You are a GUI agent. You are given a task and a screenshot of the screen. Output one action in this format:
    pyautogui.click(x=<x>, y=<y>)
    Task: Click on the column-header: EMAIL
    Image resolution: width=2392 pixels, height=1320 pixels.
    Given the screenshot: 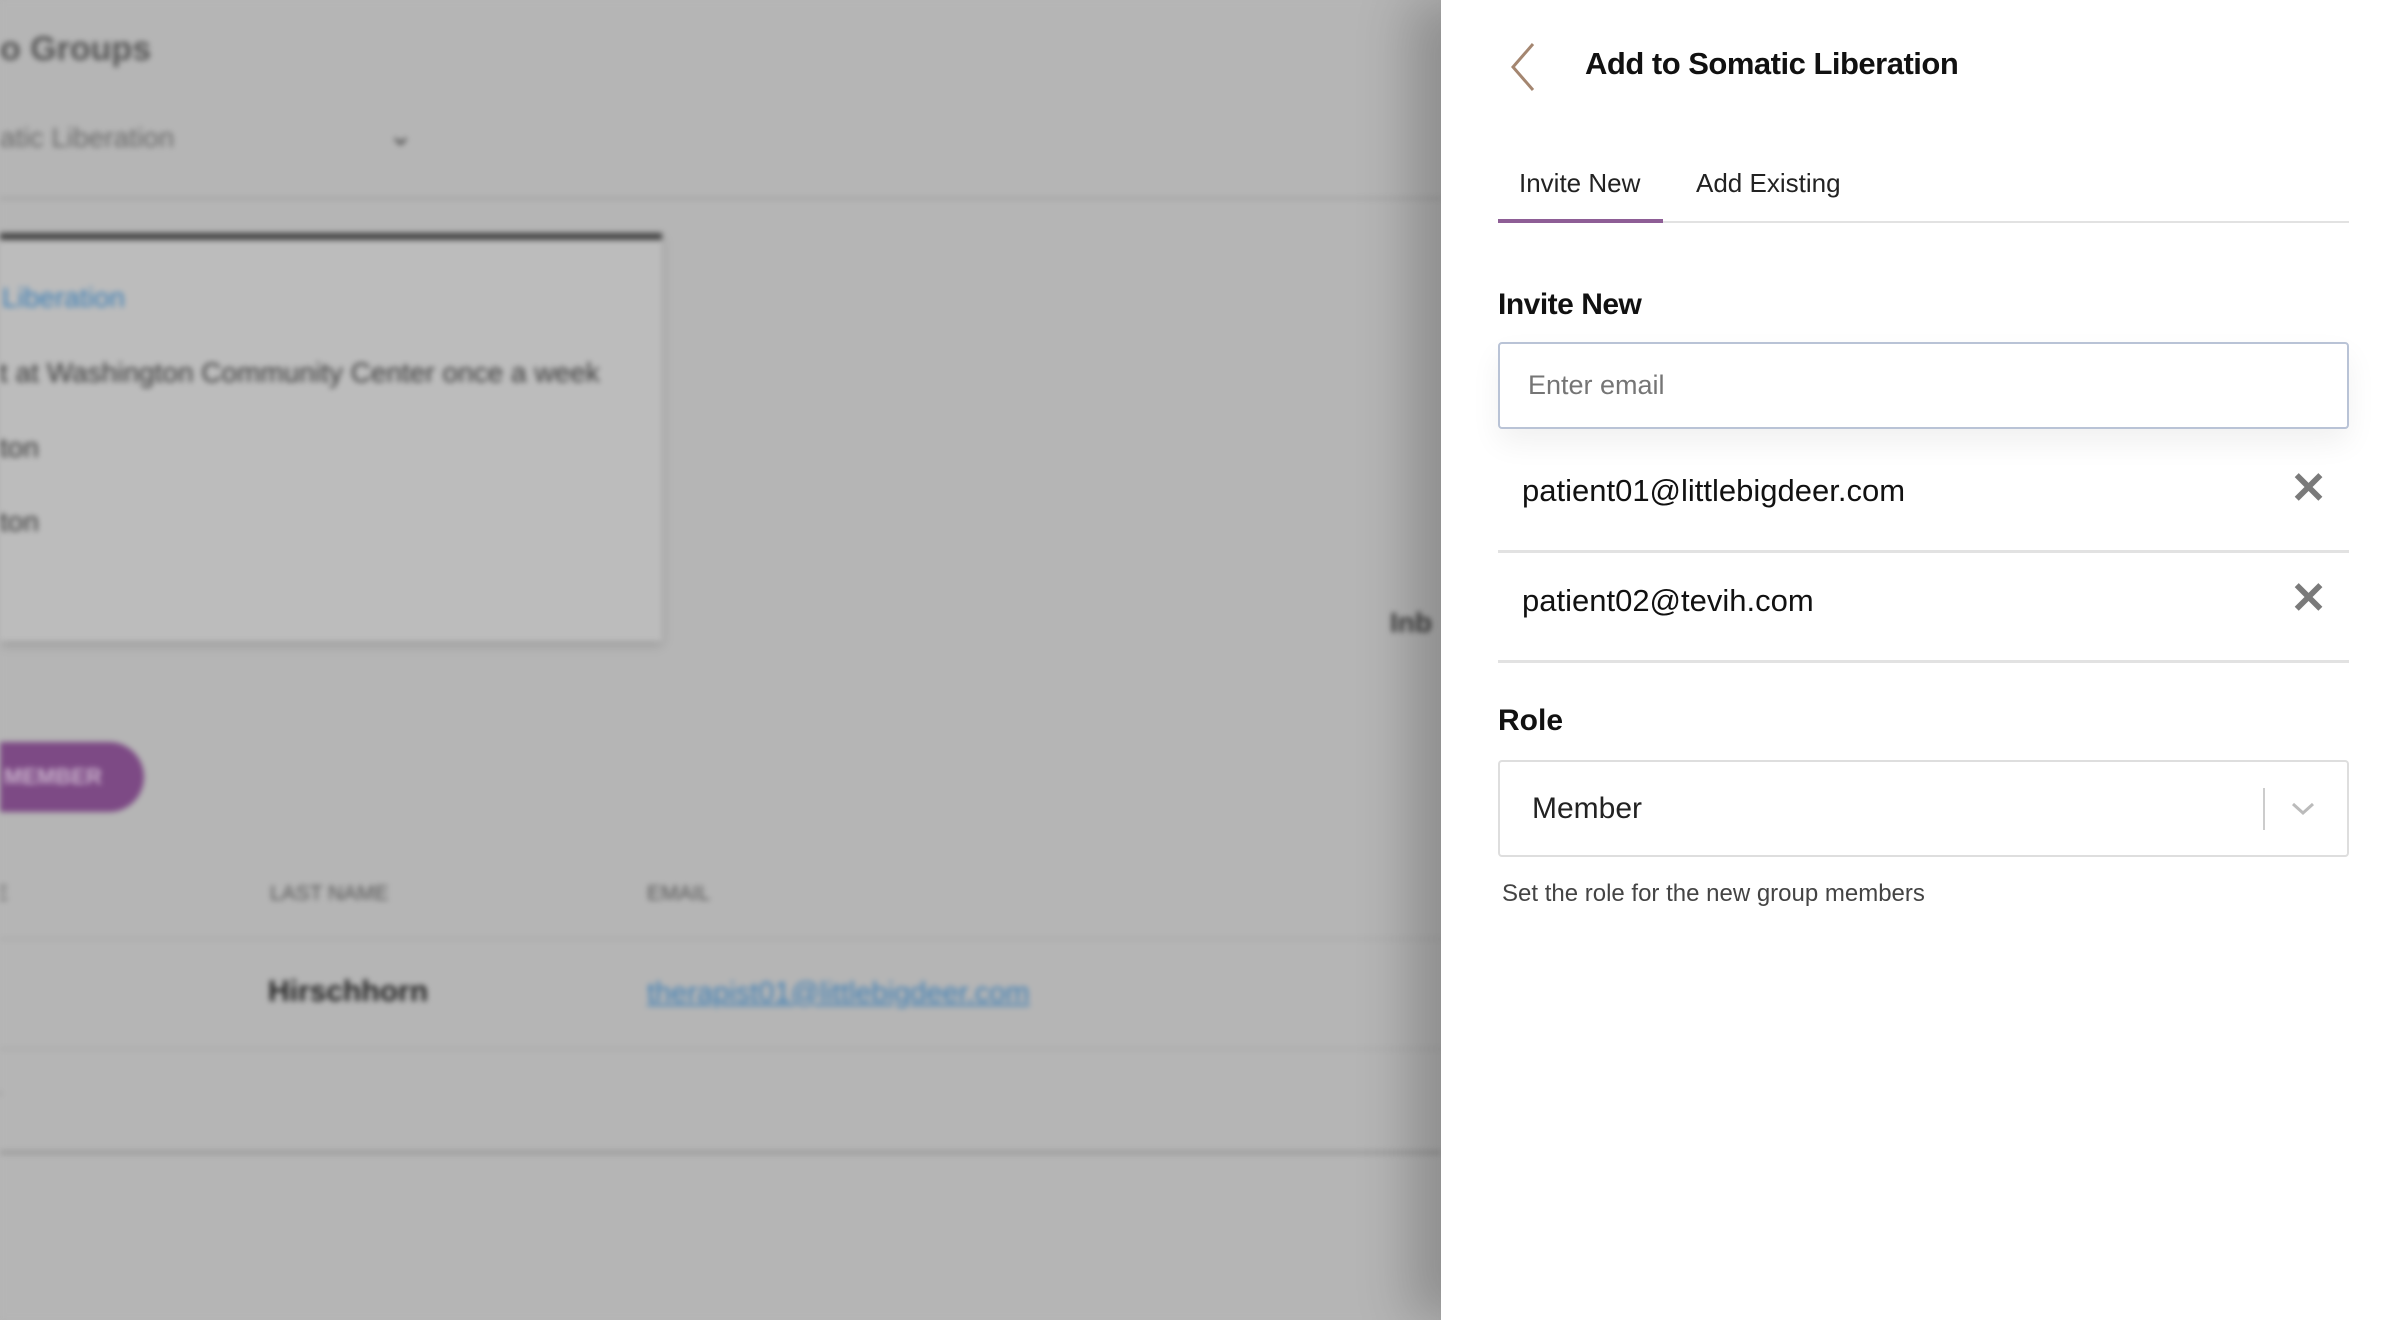 What is the action you would take?
    pyautogui.click(x=679, y=893)
    